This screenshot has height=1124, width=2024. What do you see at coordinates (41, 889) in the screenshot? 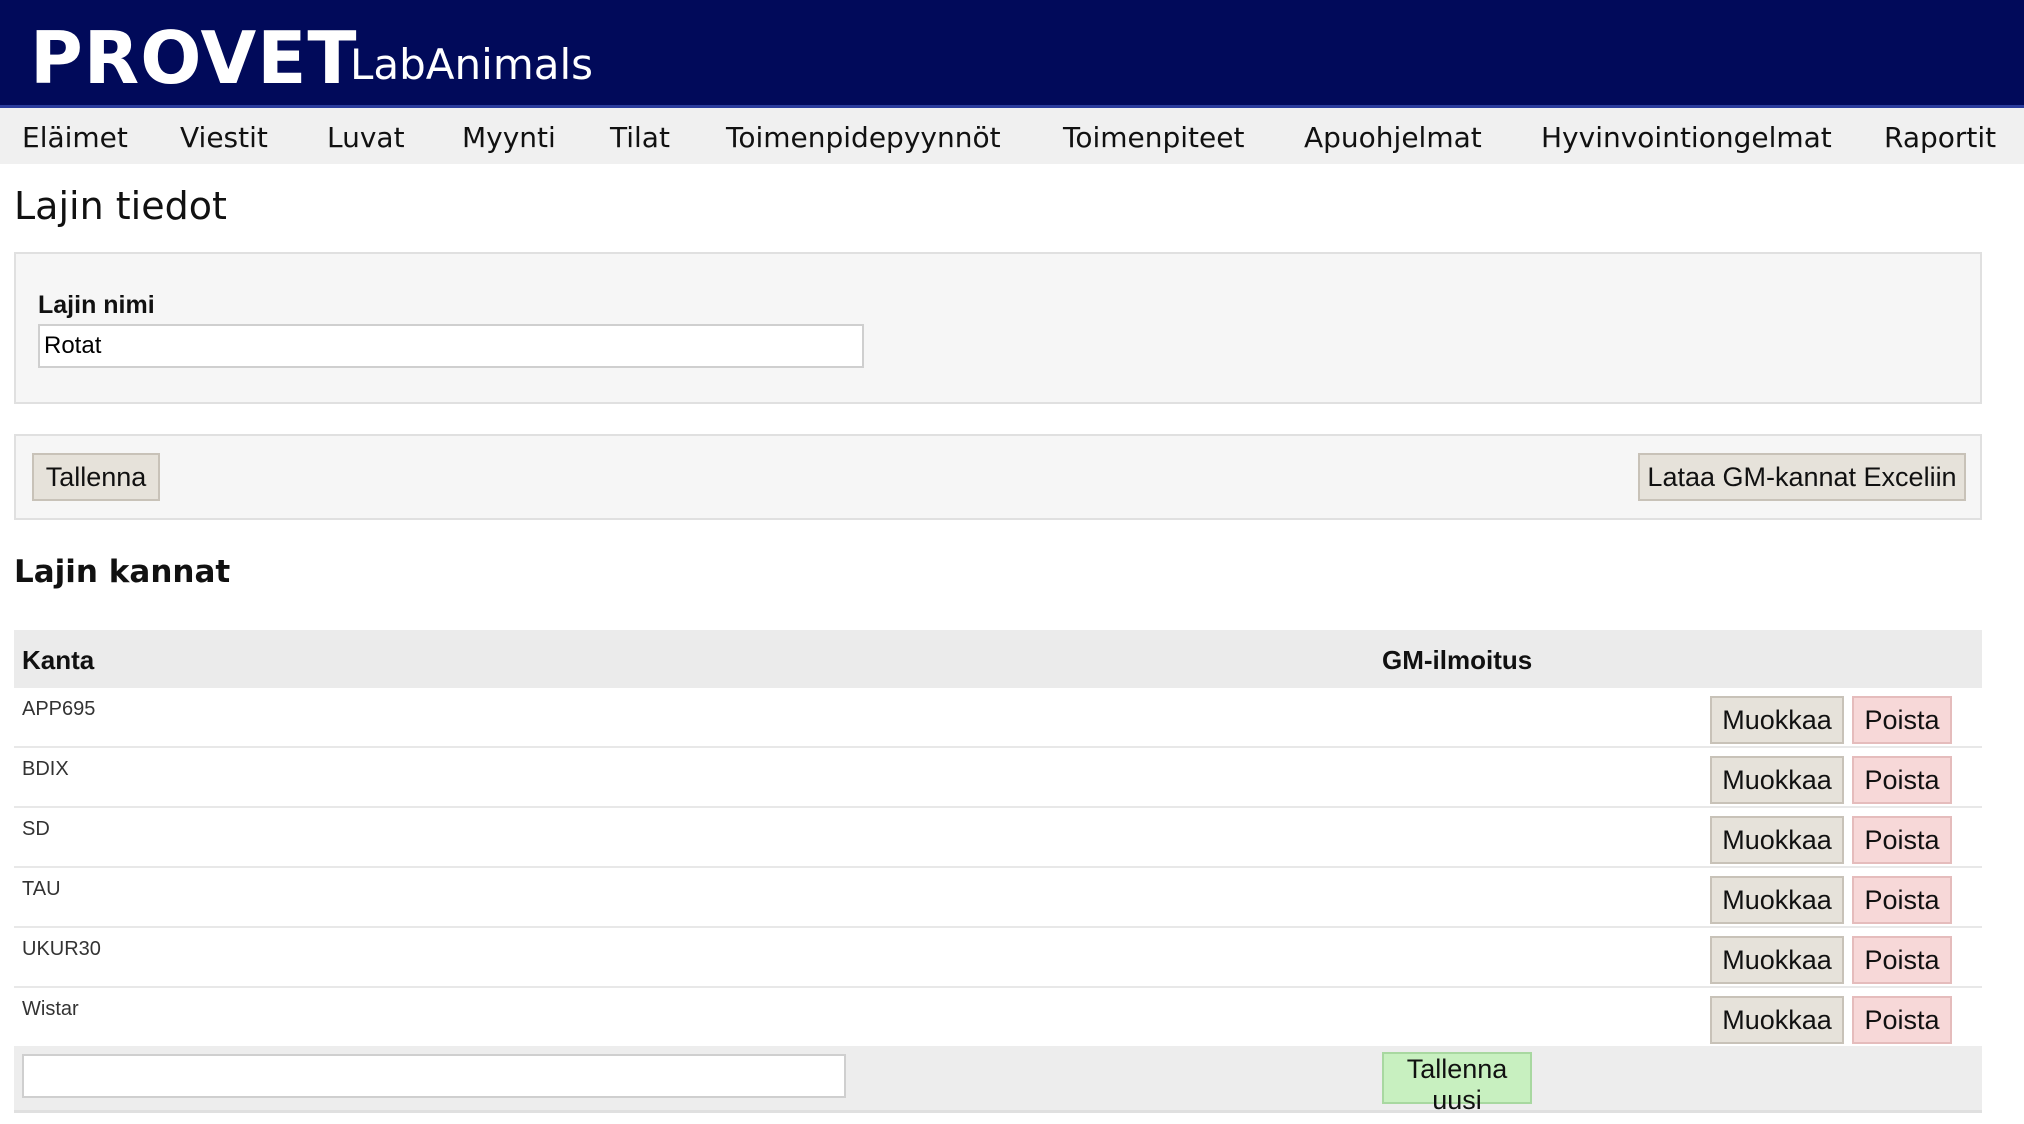
I see `strain-name: TAU` at bounding box center [41, 889].